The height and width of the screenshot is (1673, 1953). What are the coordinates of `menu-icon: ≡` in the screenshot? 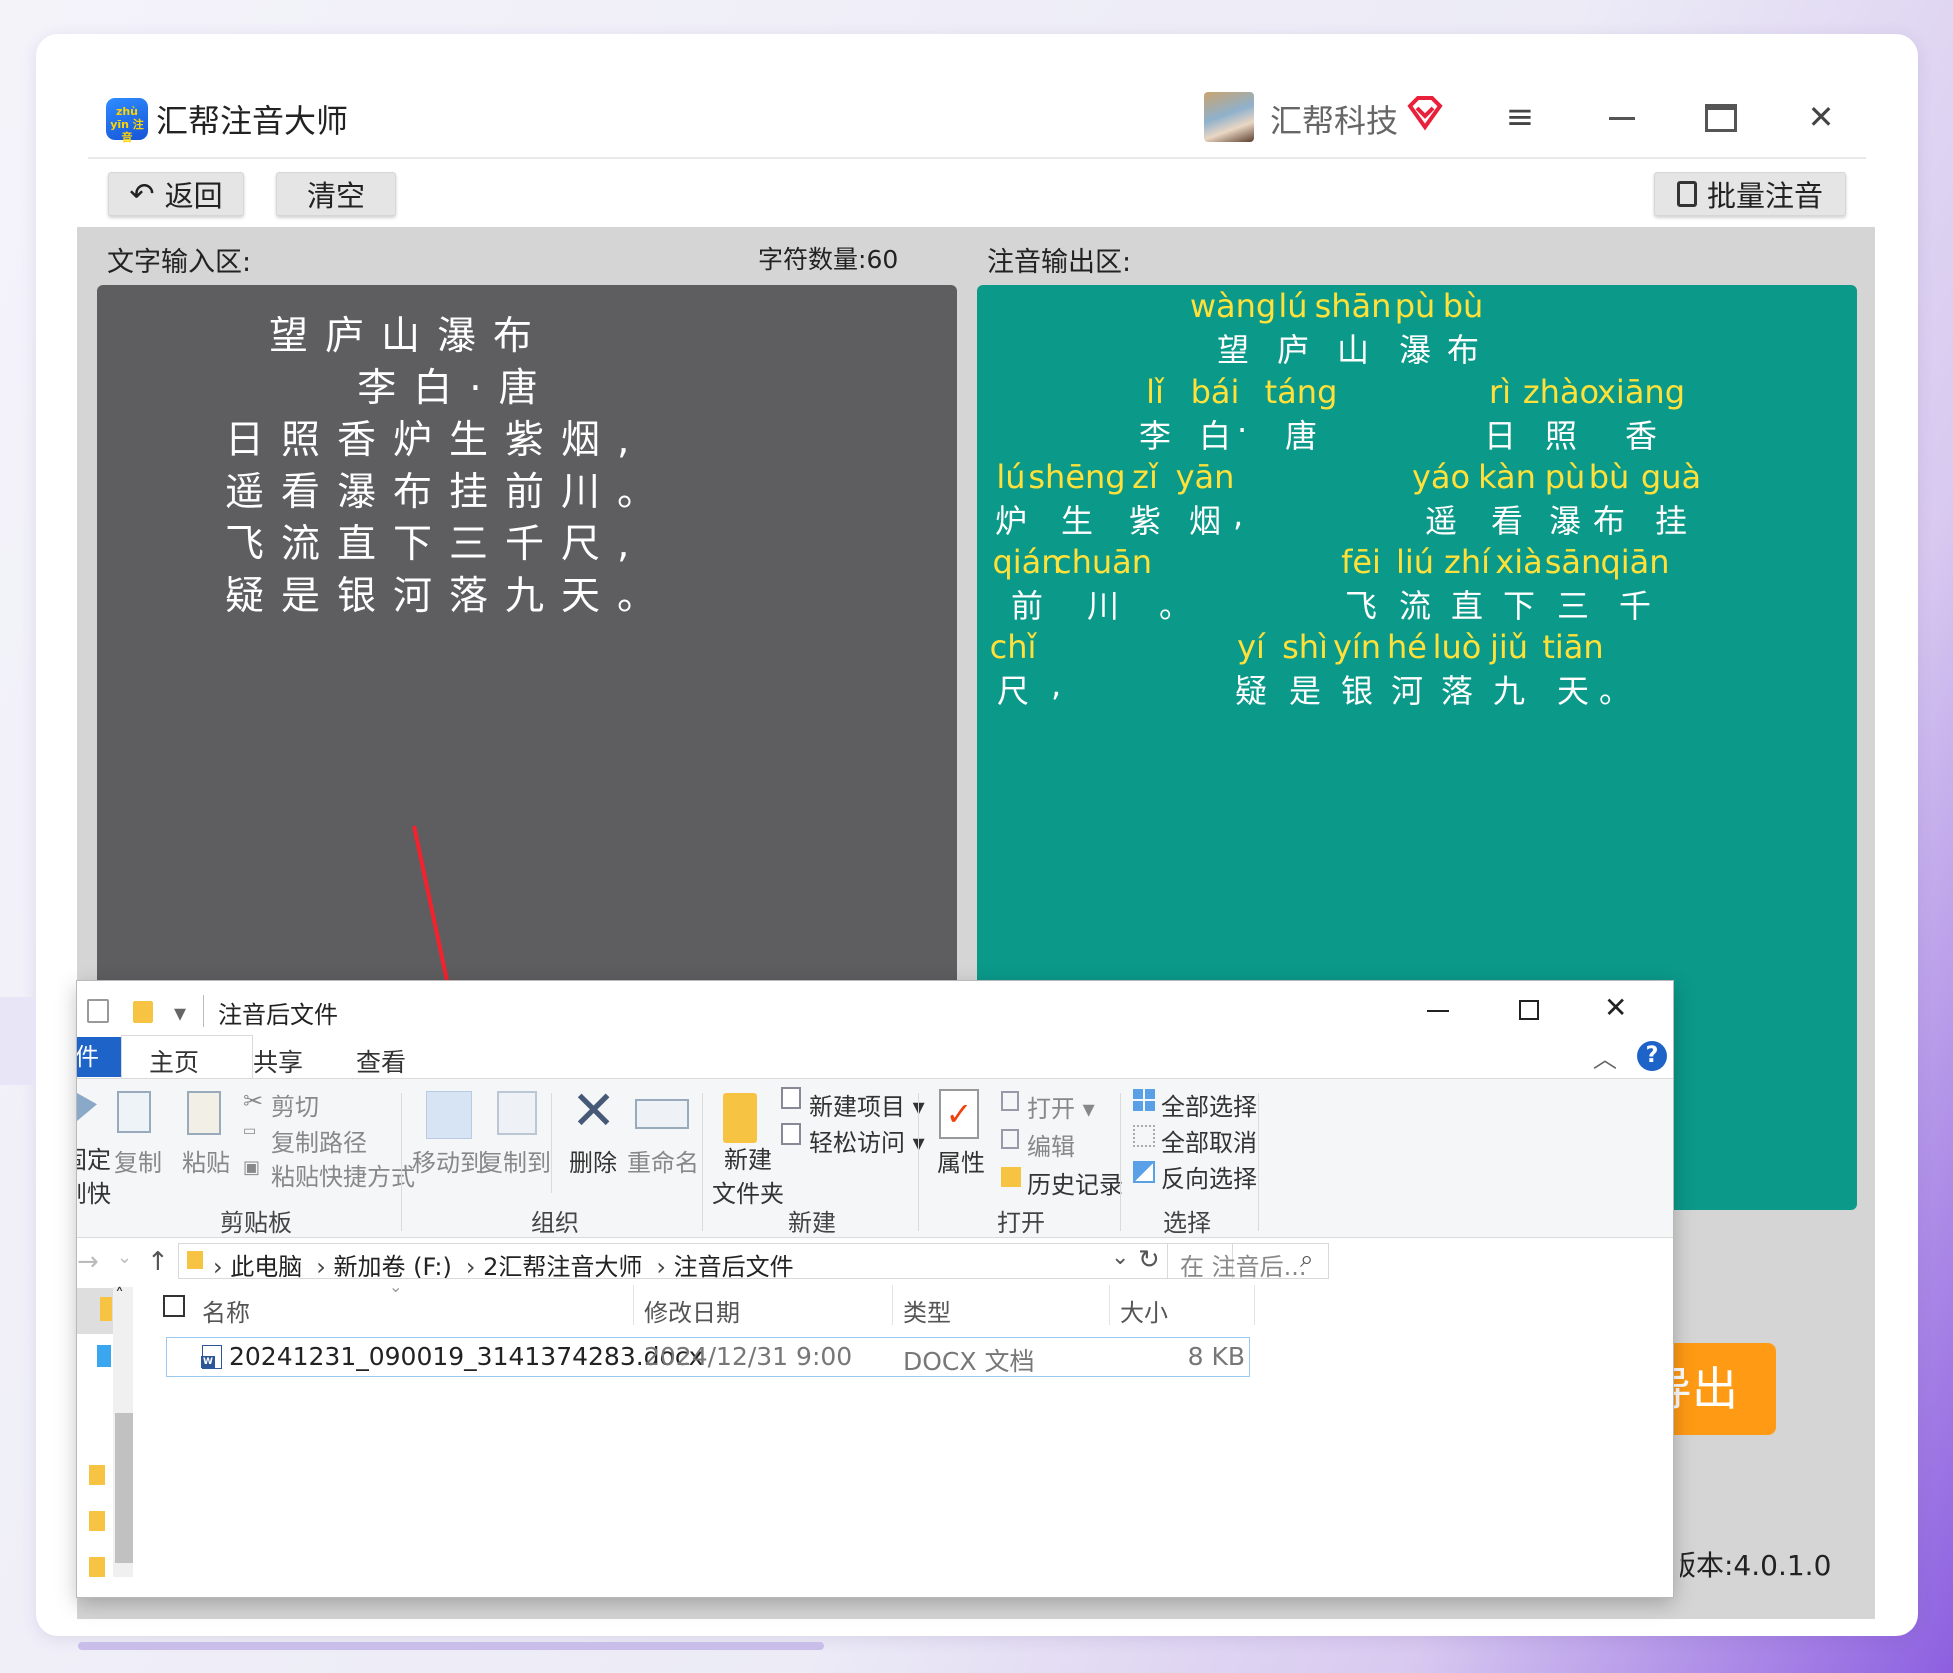 It's located at (1520, 118).